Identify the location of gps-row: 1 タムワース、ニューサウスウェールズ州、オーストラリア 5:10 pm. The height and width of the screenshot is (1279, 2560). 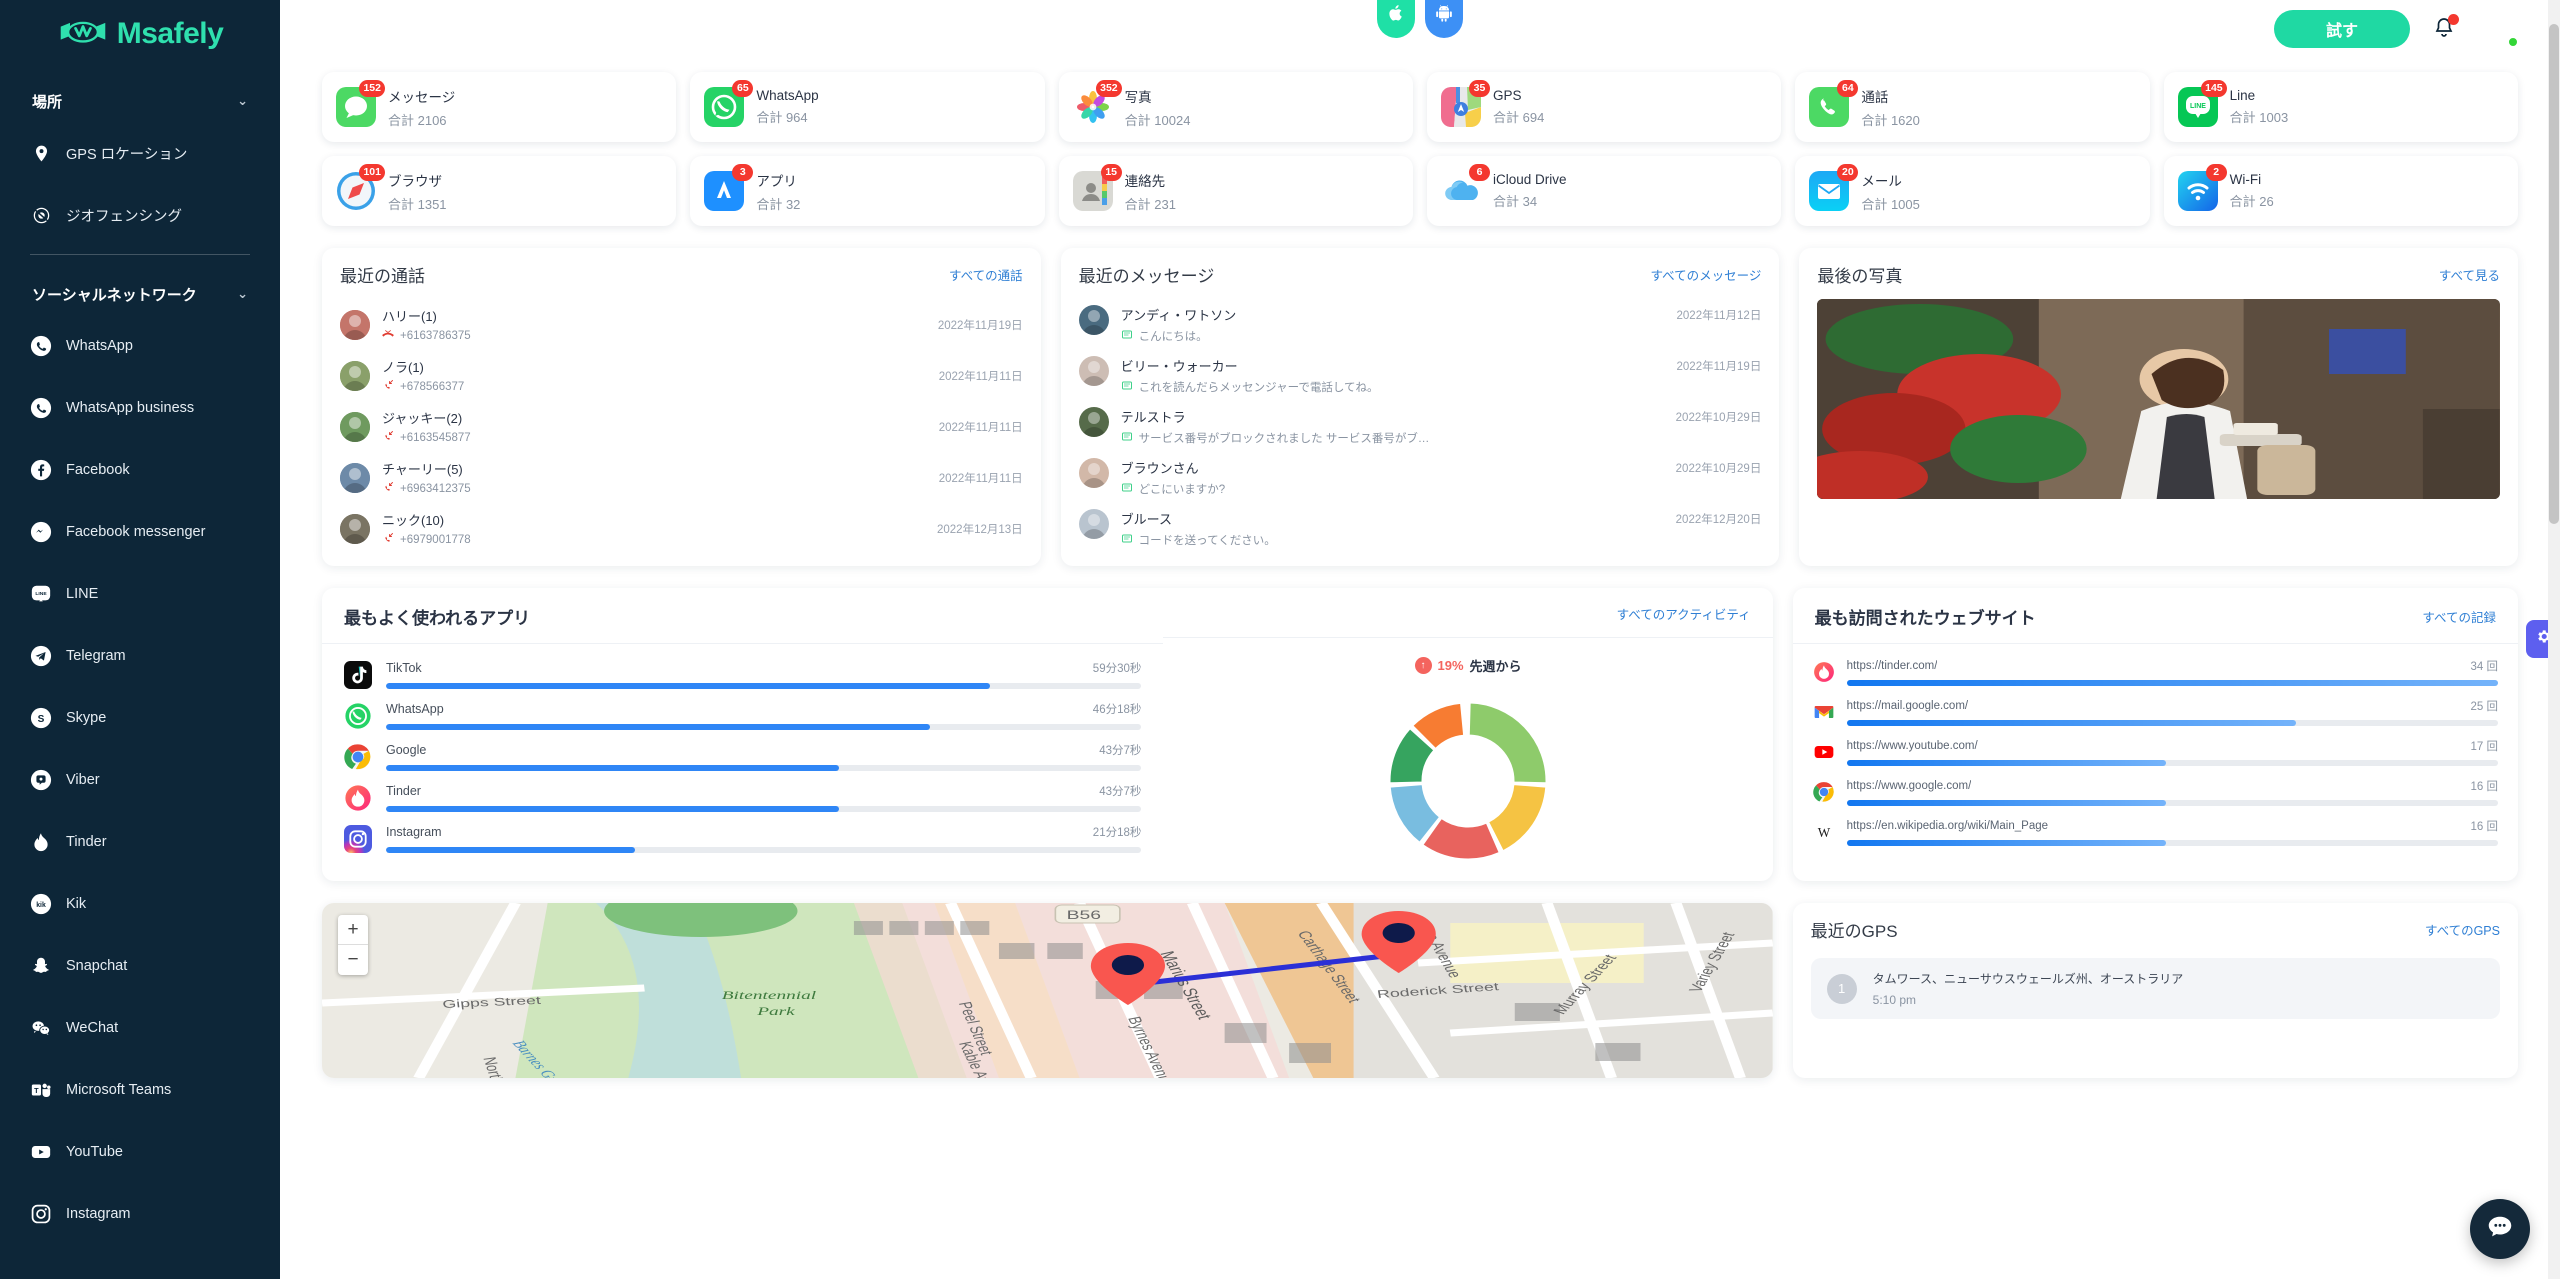
(2155, 988).